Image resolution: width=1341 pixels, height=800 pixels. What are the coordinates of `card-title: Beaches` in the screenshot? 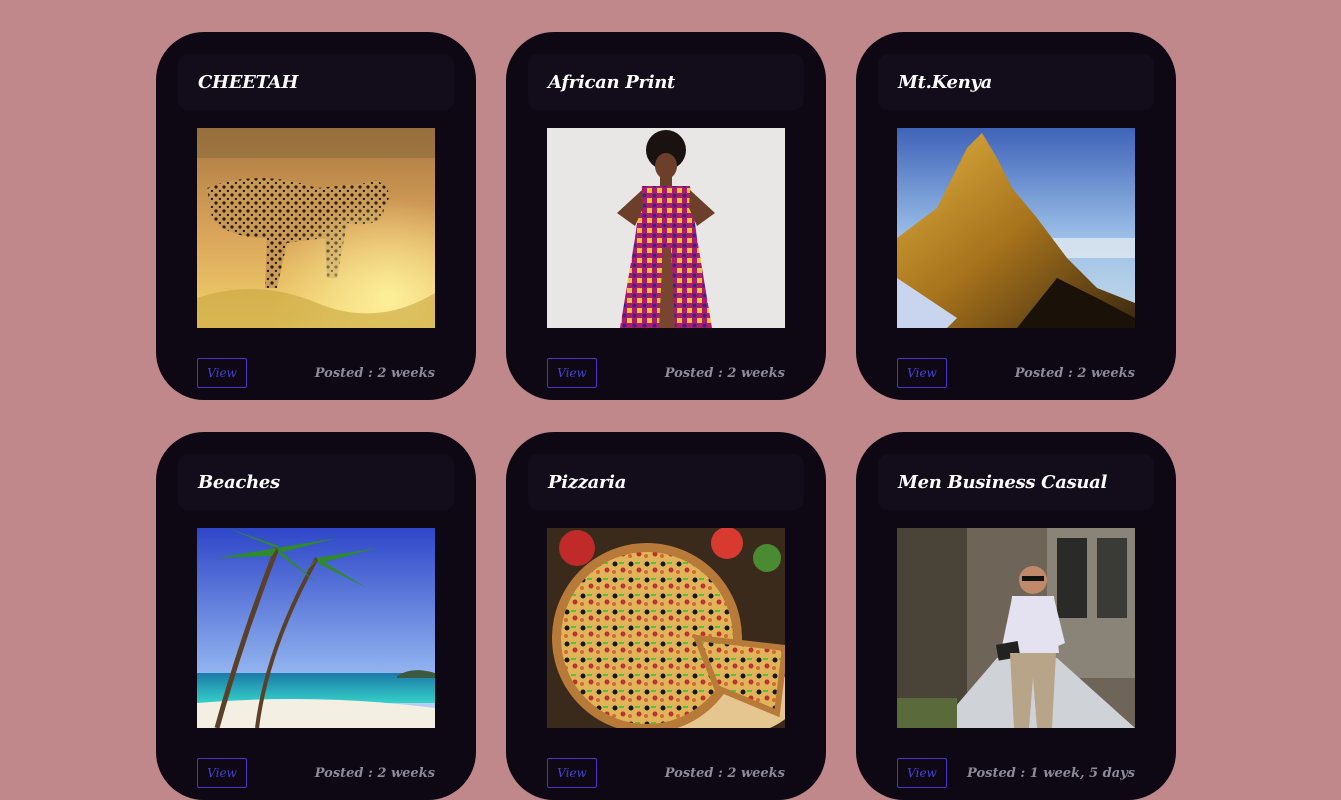 It's located at (239, 482).